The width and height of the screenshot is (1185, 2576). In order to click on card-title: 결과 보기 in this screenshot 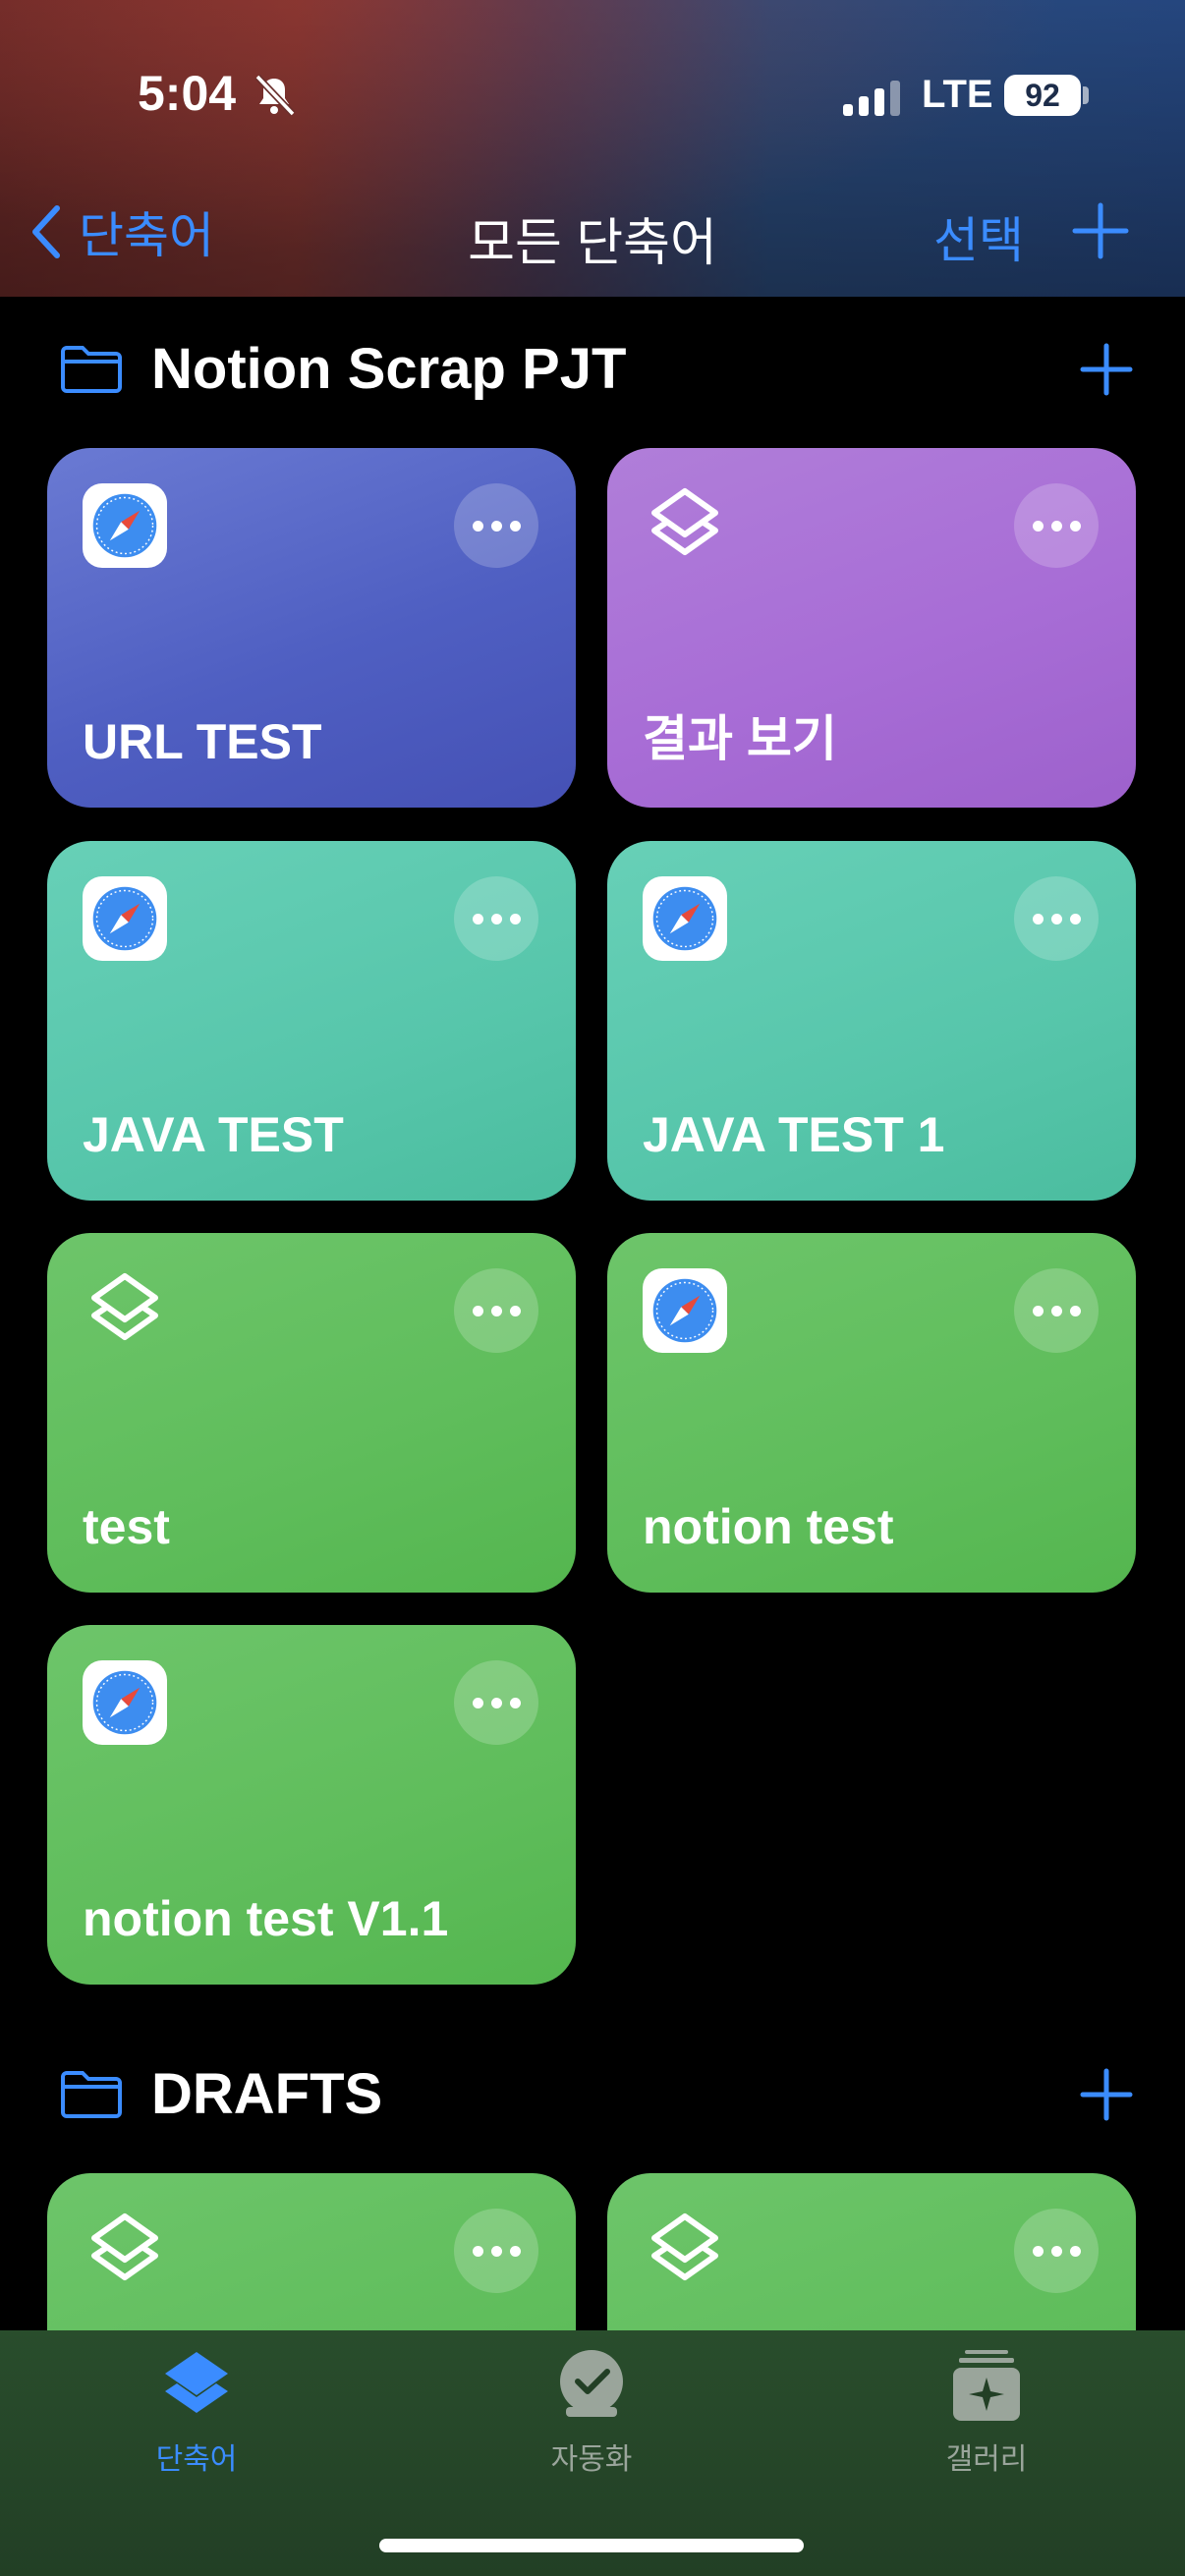, I will do `click(740, 738)`.